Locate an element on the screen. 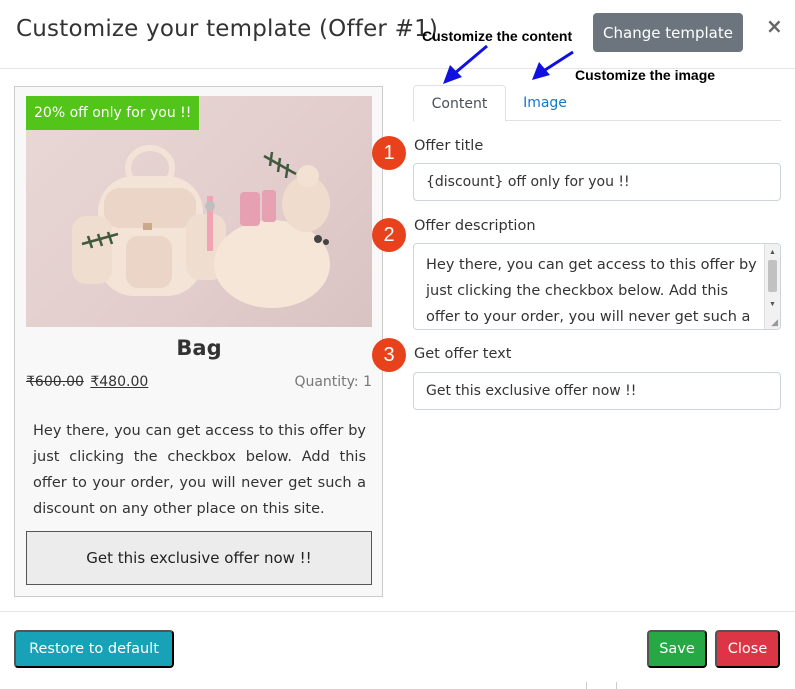 The width and height of the screenshot is (795, 689). price-row: ₹600.00 ₹480.00 Quantity: 1 is located at coordinates (199, 382).